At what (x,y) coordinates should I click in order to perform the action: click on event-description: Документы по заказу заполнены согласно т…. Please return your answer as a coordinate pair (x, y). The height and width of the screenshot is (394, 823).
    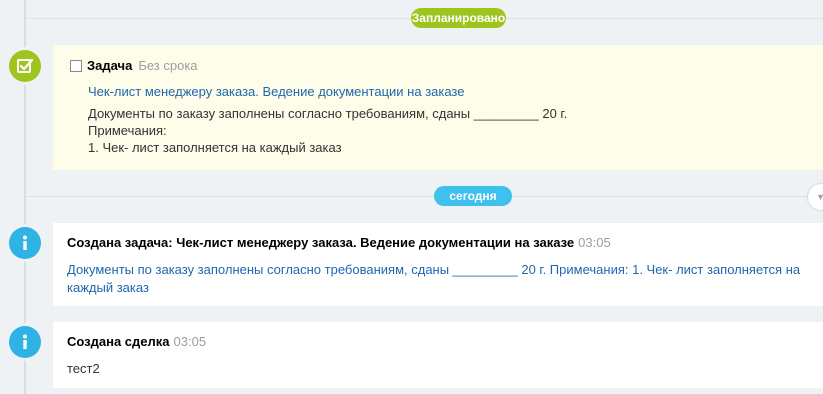
    Looking at the image, I should click on (441, 279).